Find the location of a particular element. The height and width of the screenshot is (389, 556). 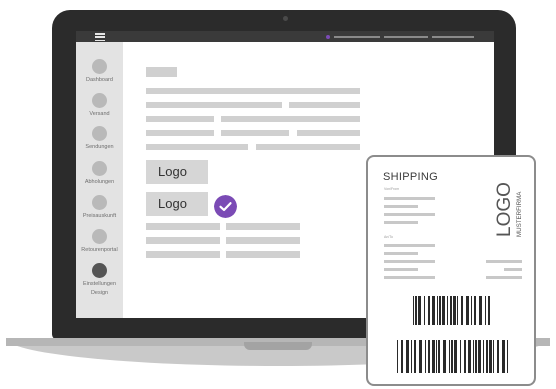

logo-subtext: MUSTERFIRMA is located at coordinates (519, 214).